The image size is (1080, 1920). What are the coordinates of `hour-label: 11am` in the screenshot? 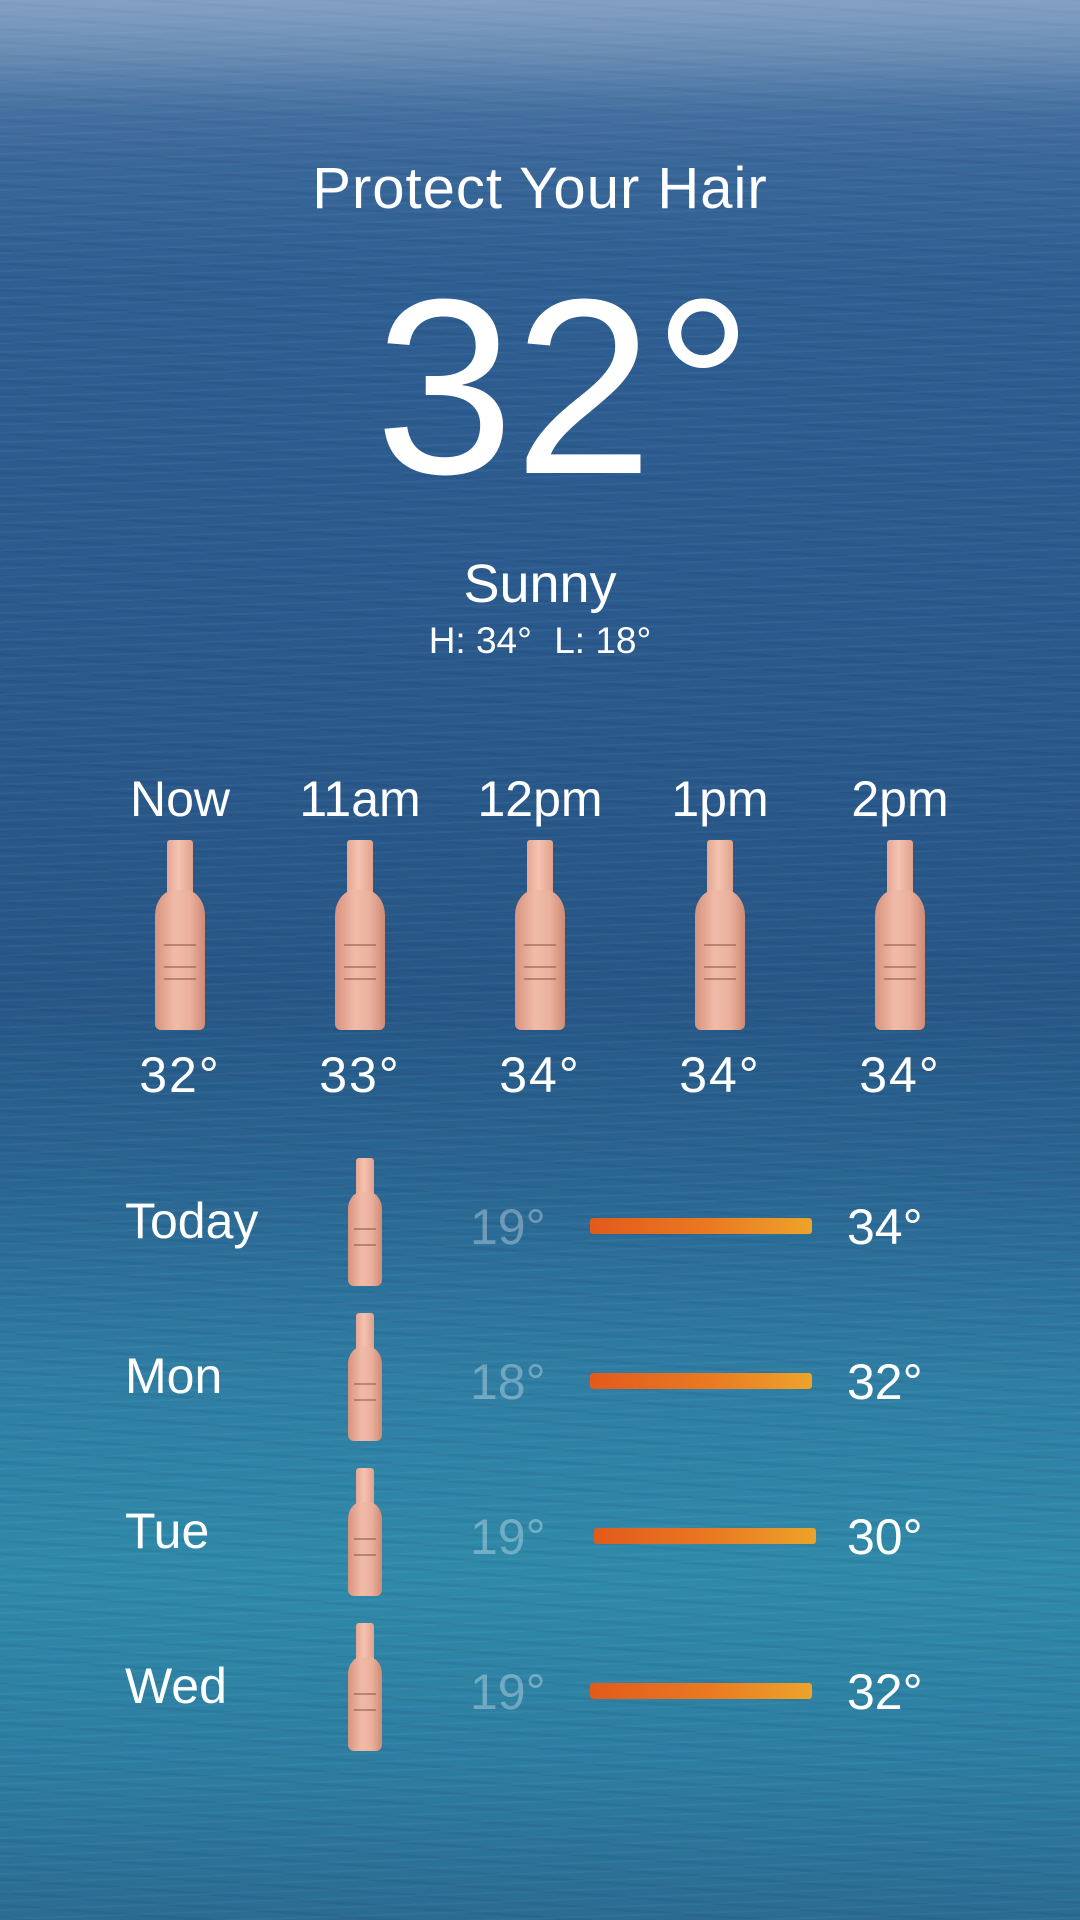 It's located at (360, 799).